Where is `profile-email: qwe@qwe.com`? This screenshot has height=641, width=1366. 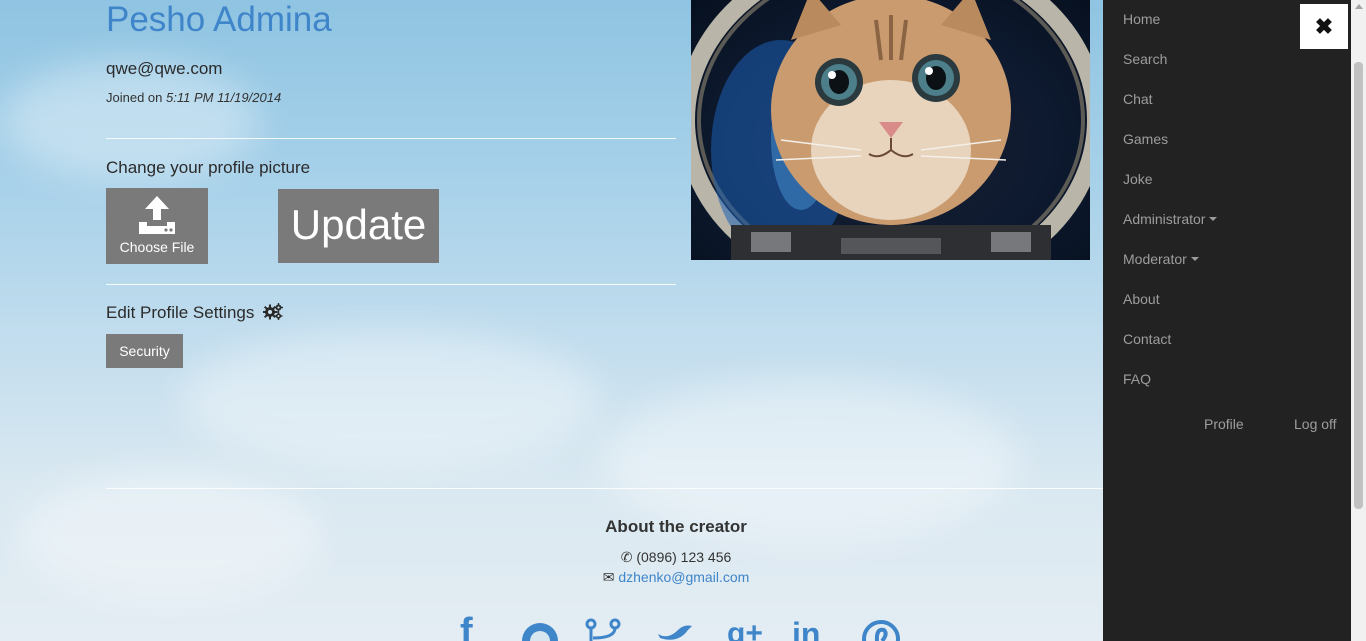
profile-email: qwe@qwe.com is located at coordinates (164, 68).